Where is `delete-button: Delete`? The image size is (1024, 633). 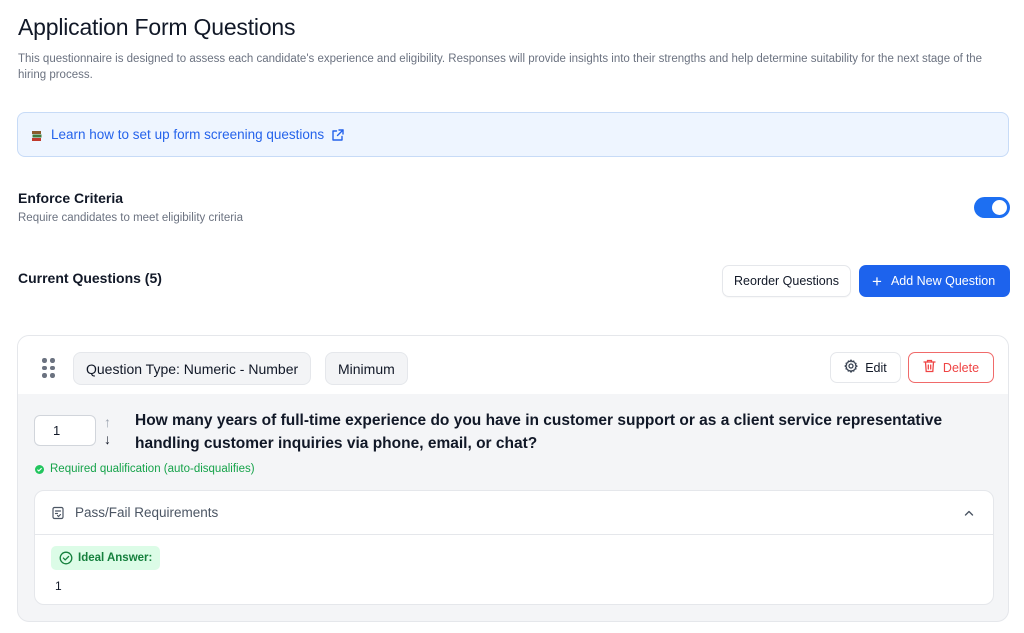 delete-button: Delete is located at coordinates (951, 367).